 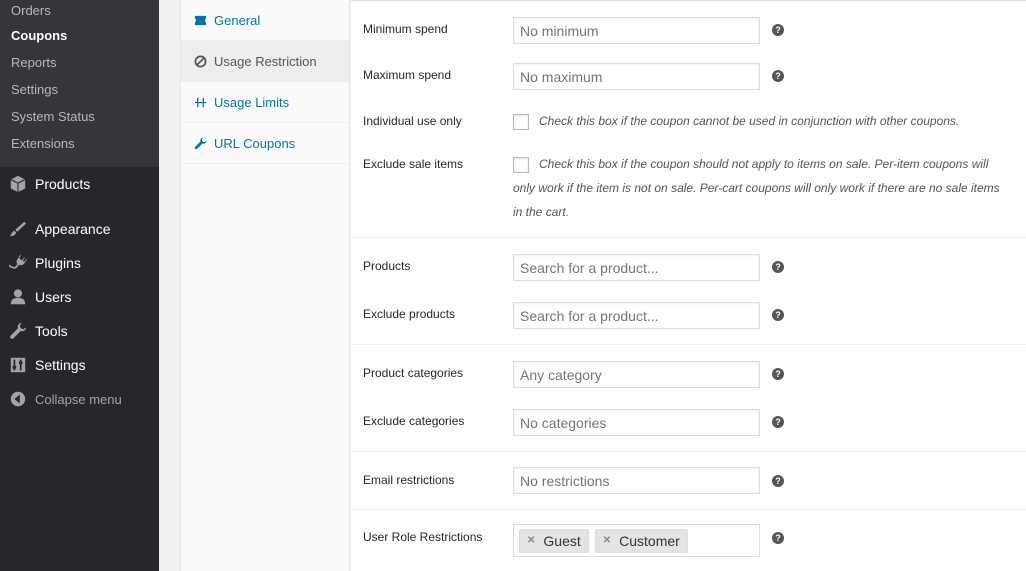 I want to click on role-tag-customer: ✕ Customer, so click(x=641, y=540).